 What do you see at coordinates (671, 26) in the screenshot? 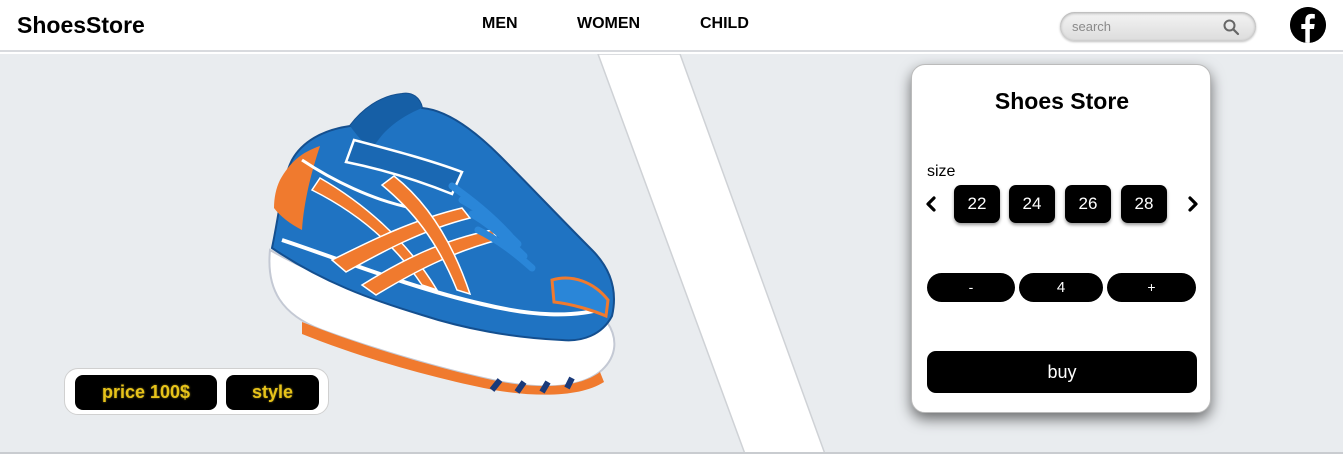
I see `top-navbar: ShoesStore MEN WOMEN CHILD` at bounding box center [671, 26].